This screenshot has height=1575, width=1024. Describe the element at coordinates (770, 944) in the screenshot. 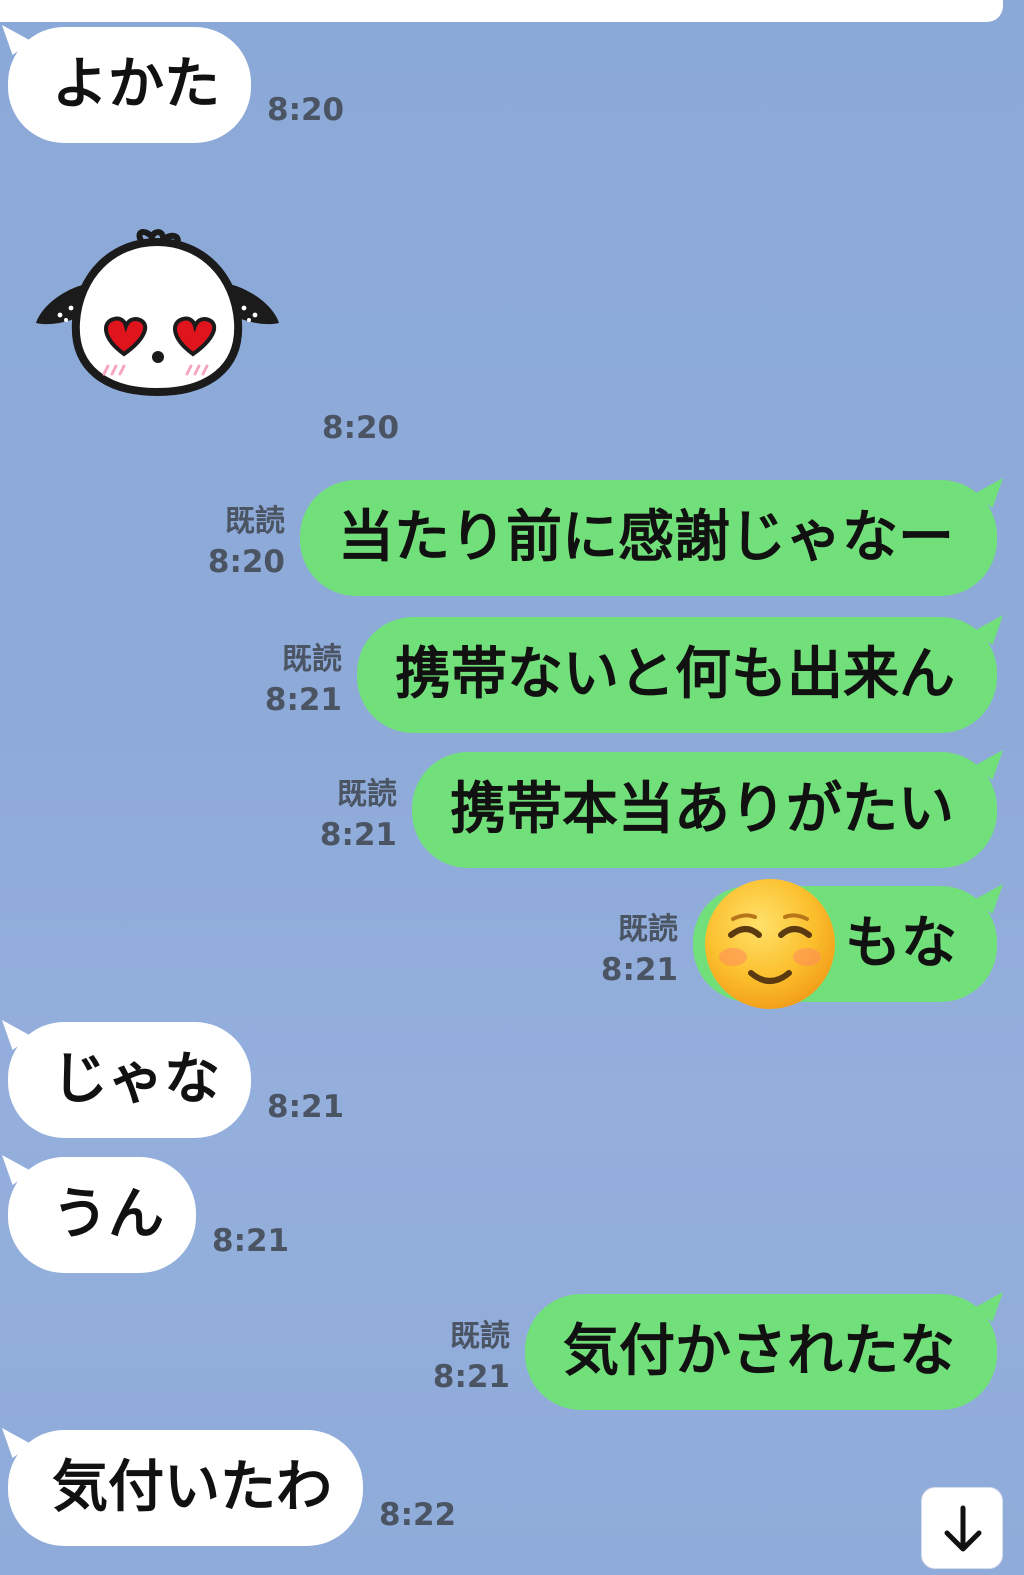

I see `smiling-face-emoji` at that location.